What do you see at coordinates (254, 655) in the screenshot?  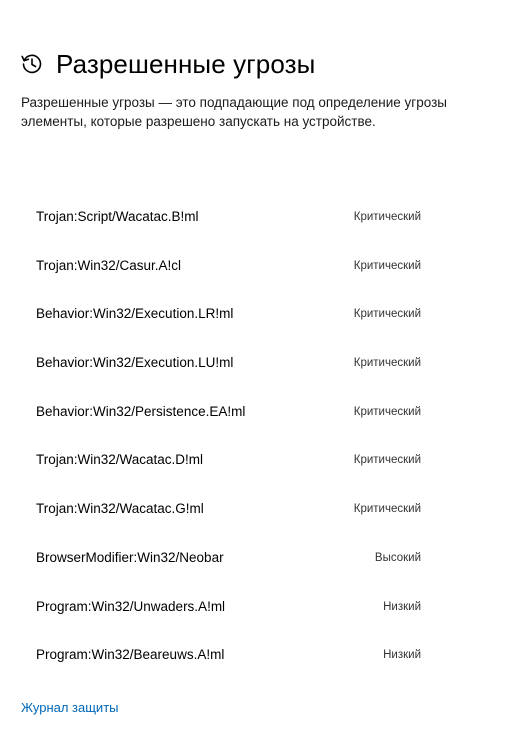 I see `threat-row: Program:Win32/Beareuws.A!ml Низкий` at bounding box center [254, 655].